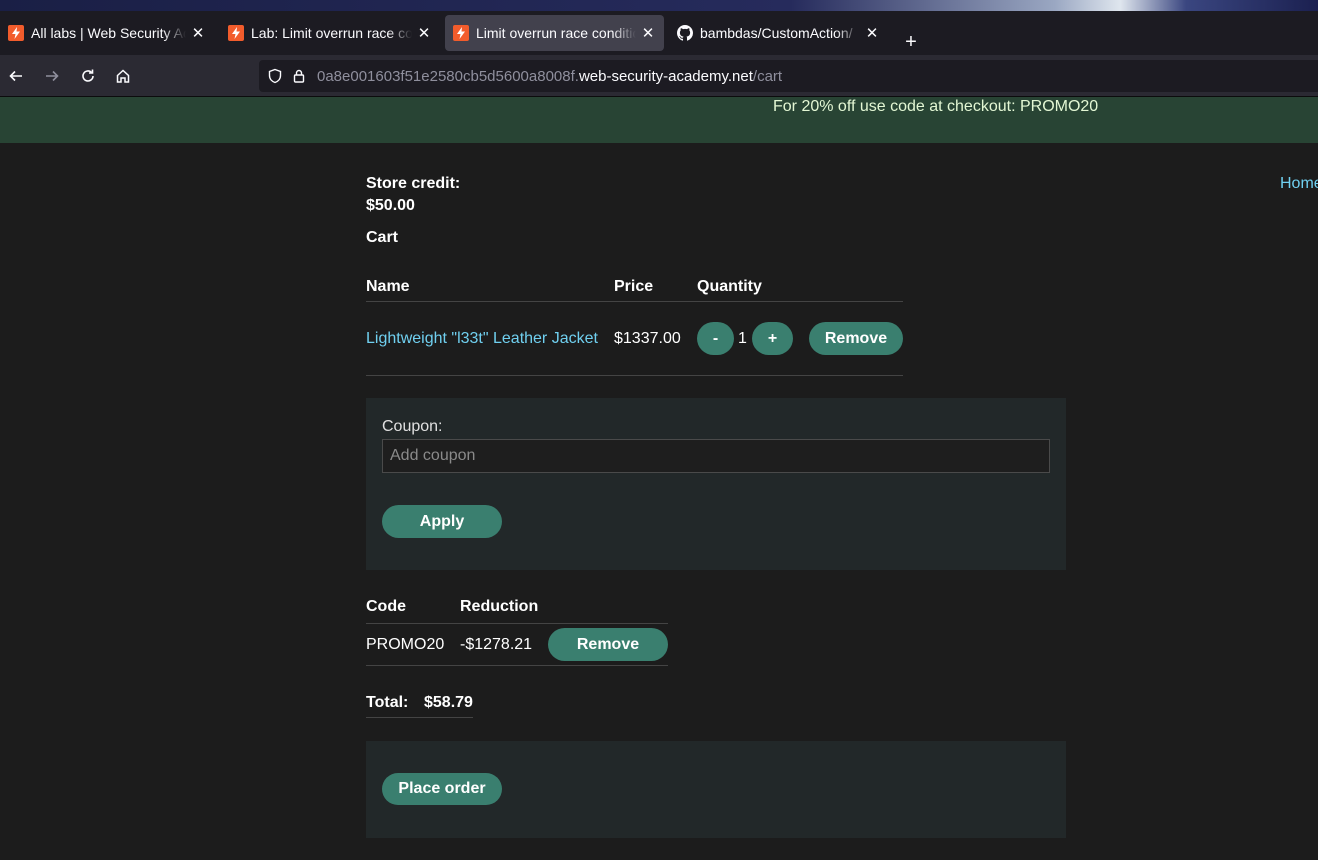 This screenshot has height=860, width=1318. What do you see at coordinates (767, 76) in the screenshot?
I see `url-path: /cart` at bounding box center [767, 76].